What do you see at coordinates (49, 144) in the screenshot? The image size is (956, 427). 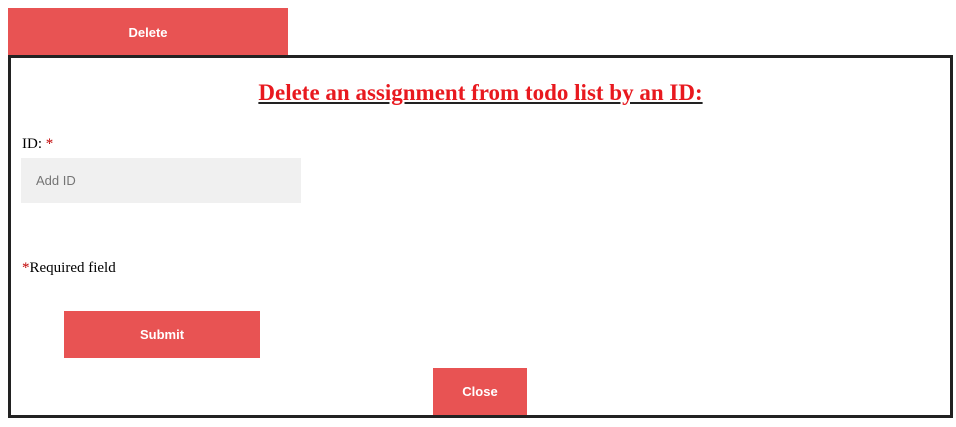 I see `required-asterisk: *` at bounding box center [49, 144].